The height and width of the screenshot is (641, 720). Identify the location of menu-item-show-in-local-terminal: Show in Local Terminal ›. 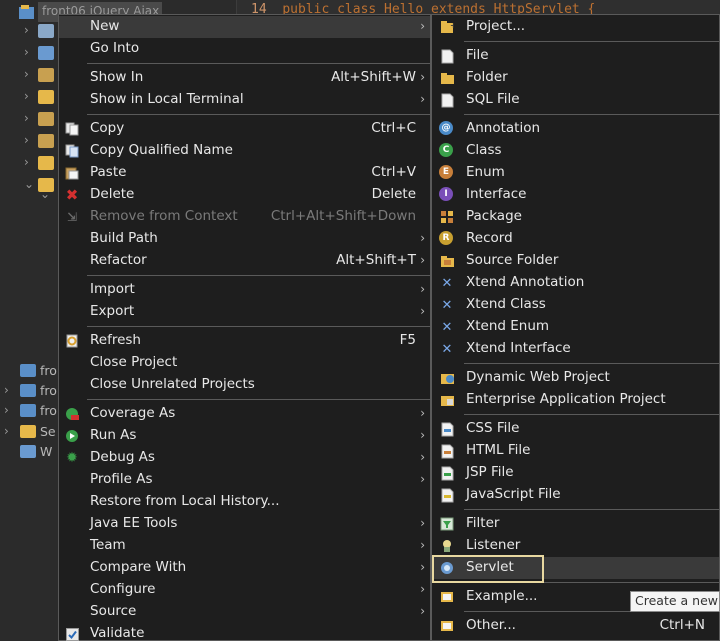
(244, 100).